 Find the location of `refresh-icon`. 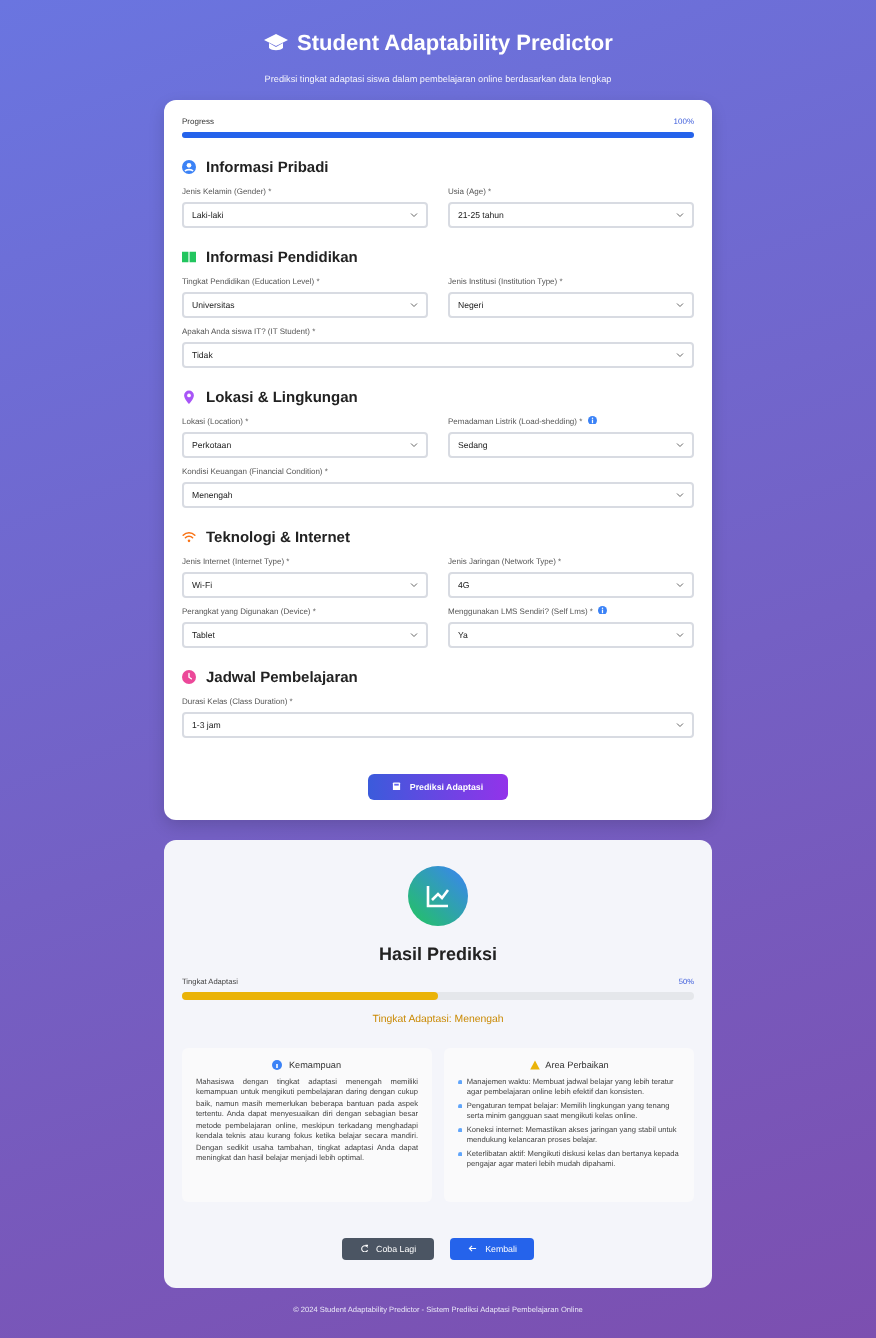

refresh-icon is located at coordinates (364, 1248).